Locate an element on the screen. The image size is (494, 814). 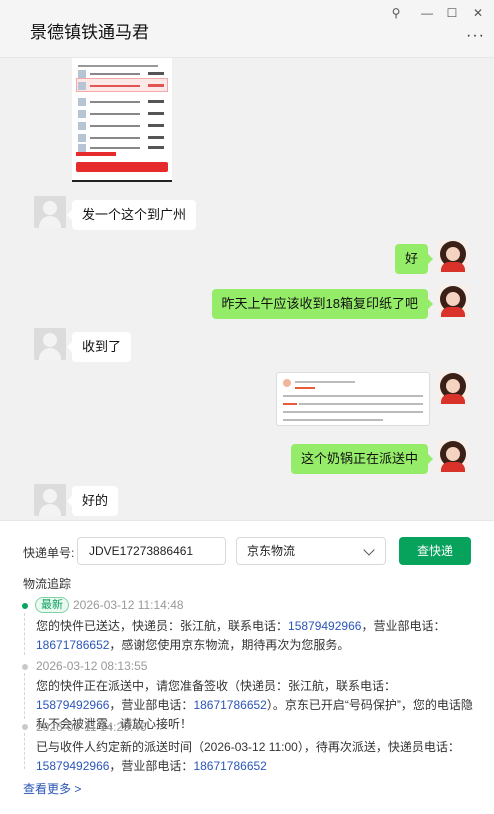
minimize-icon: — is located at coordinates (427, 13).